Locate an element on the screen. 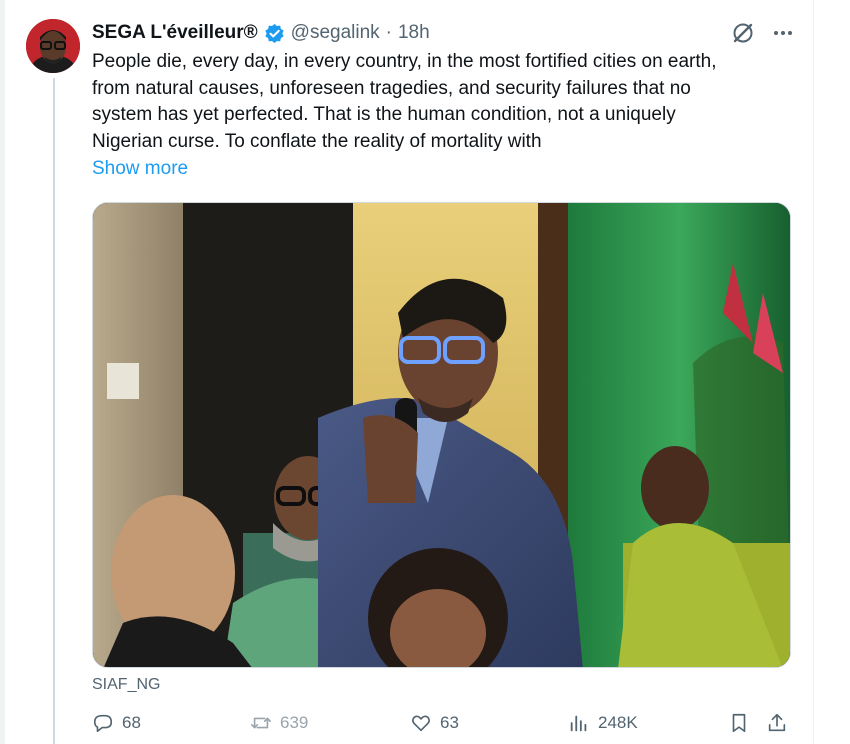  repost-button: 639 is located at coordinates (279, 723).